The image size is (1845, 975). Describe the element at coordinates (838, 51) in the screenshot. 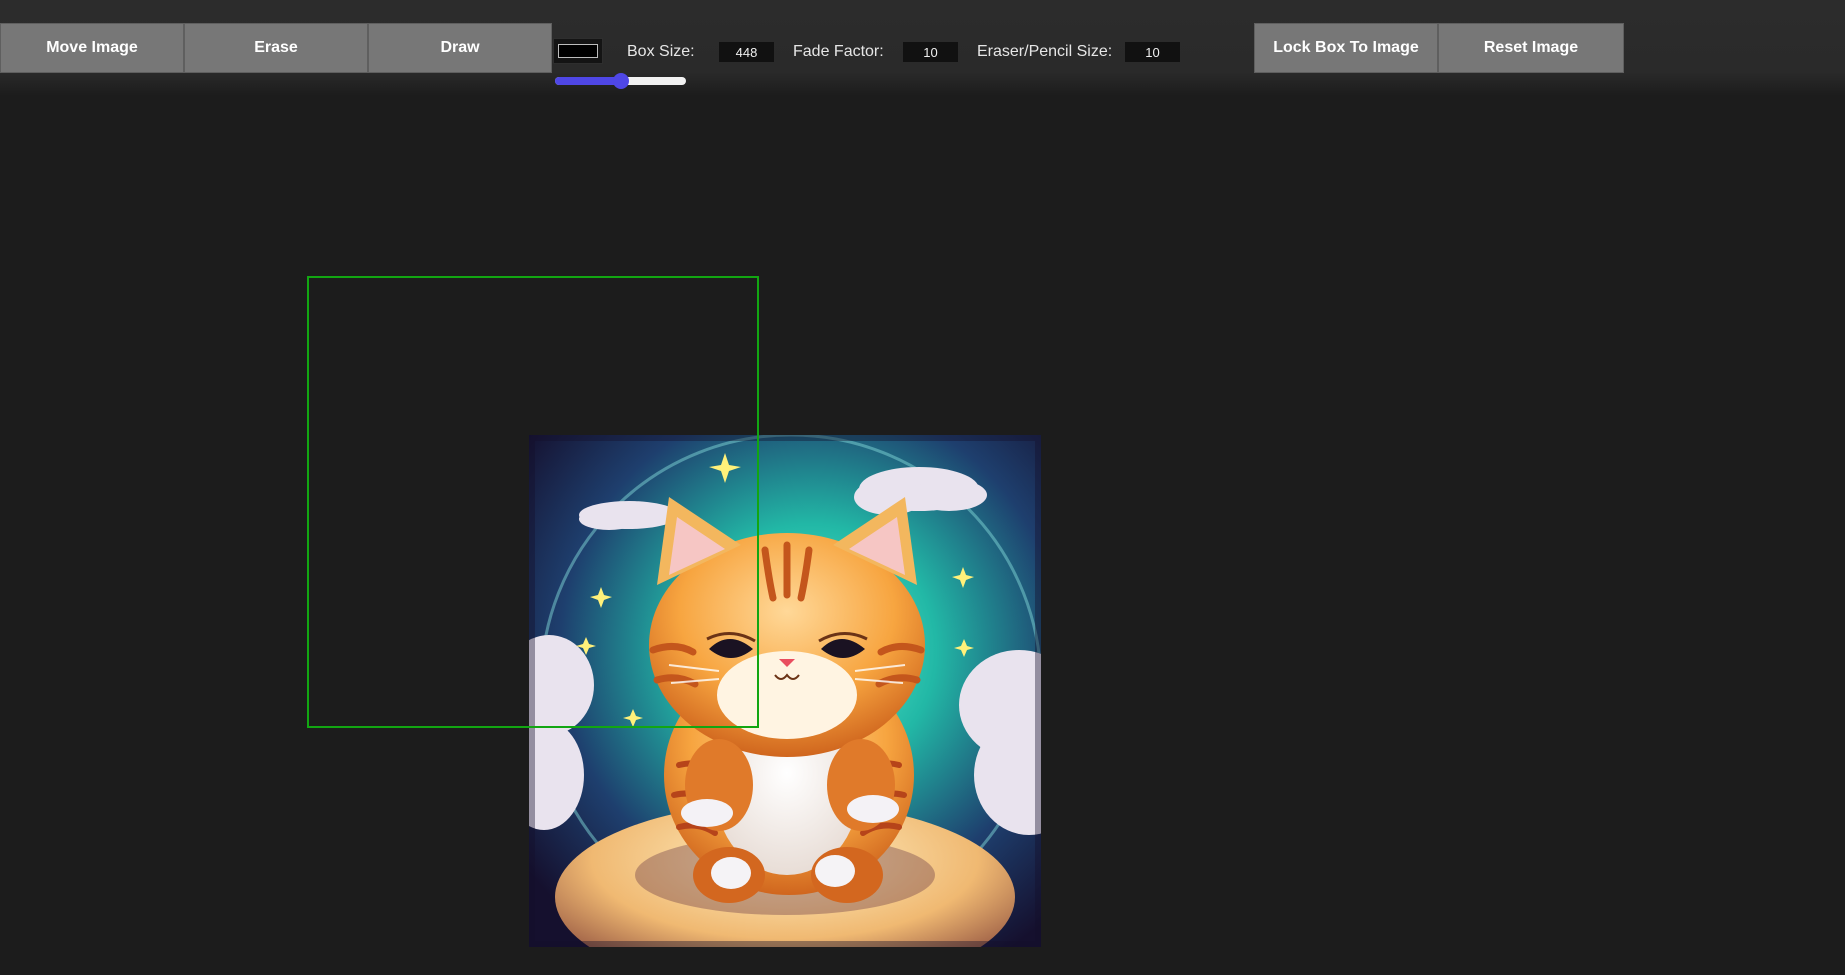

I see `fade-factor-label: Fade Factor:` at that location.